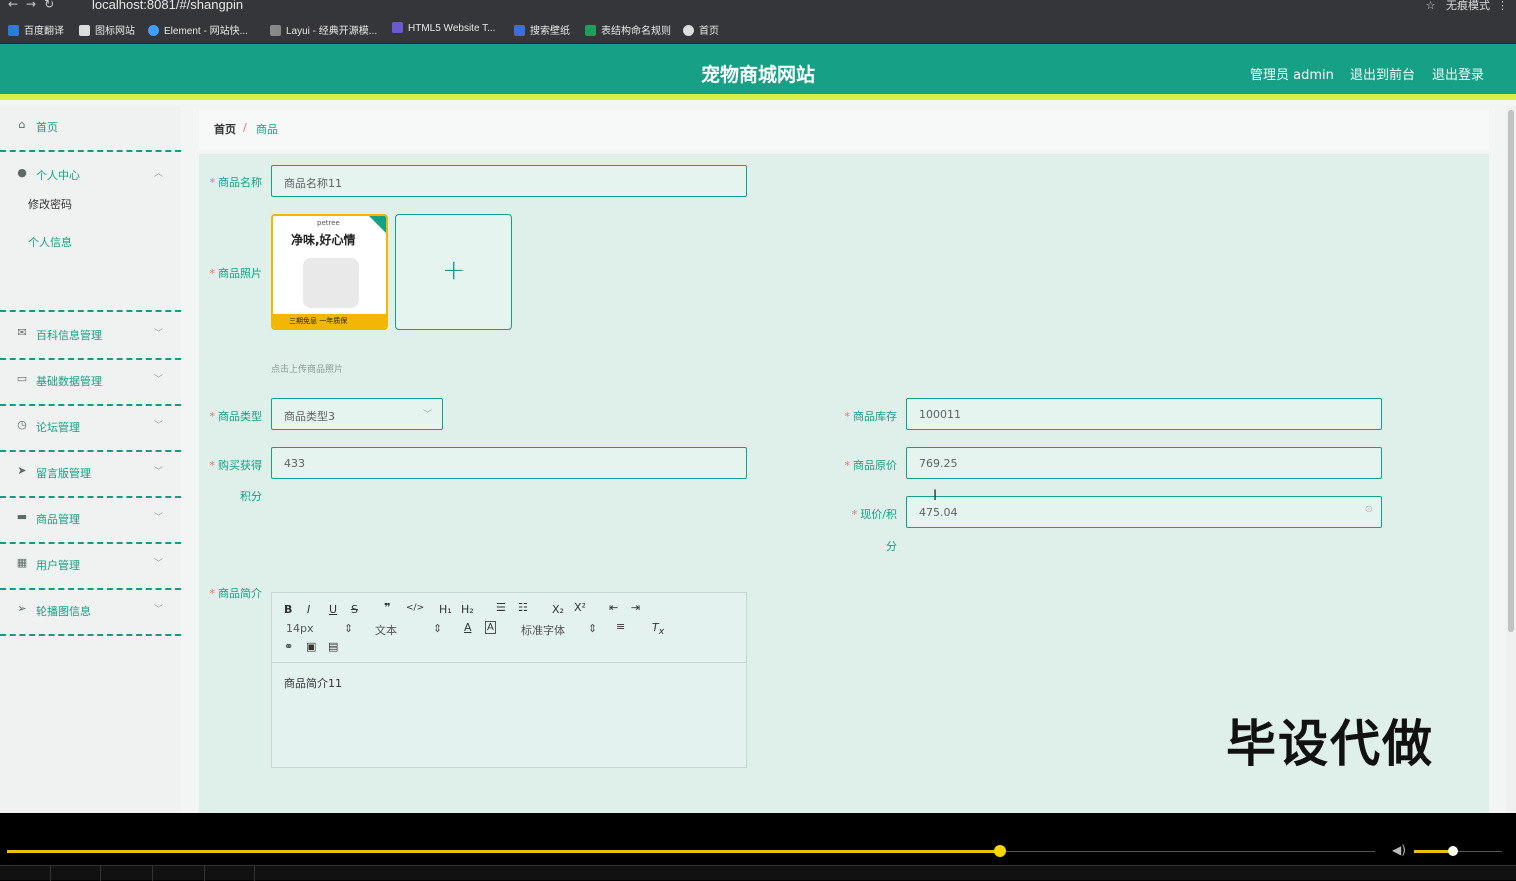 This screenshot has width=1516, height=881. Describe the element at coordinates (357, 414) in the screenshot. I see `product-type-select: 商品类型3 ﹀` at that location.